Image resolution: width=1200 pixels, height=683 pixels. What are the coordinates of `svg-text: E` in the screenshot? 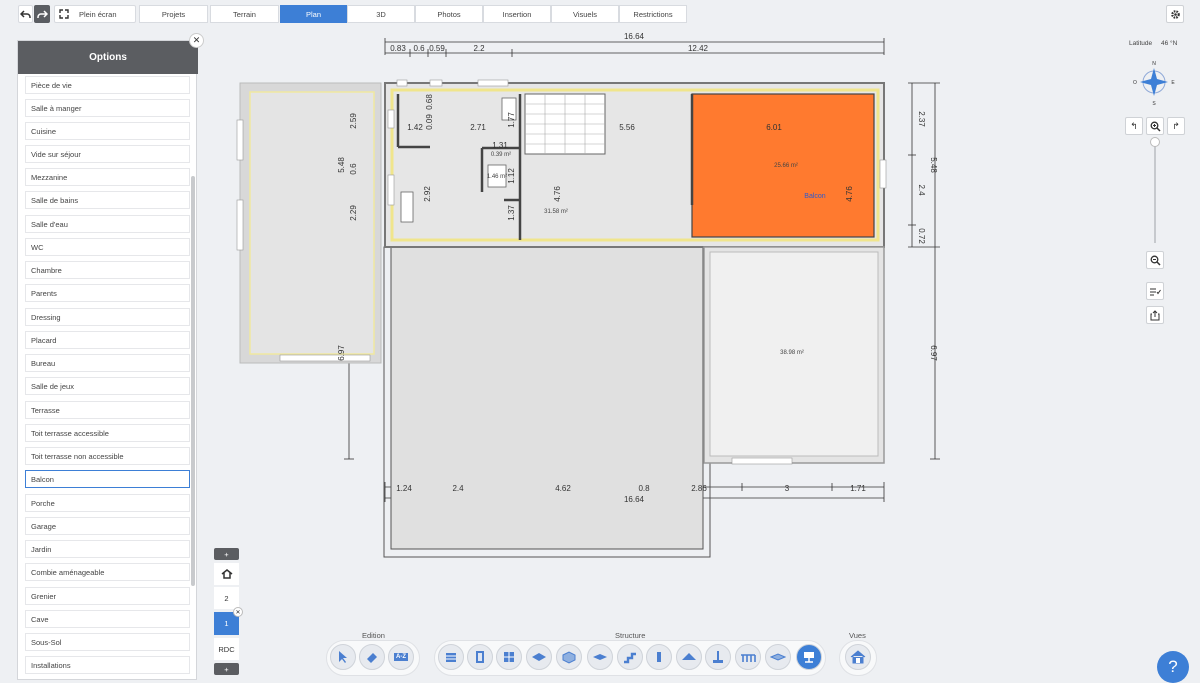 It's located at (1173, 83).